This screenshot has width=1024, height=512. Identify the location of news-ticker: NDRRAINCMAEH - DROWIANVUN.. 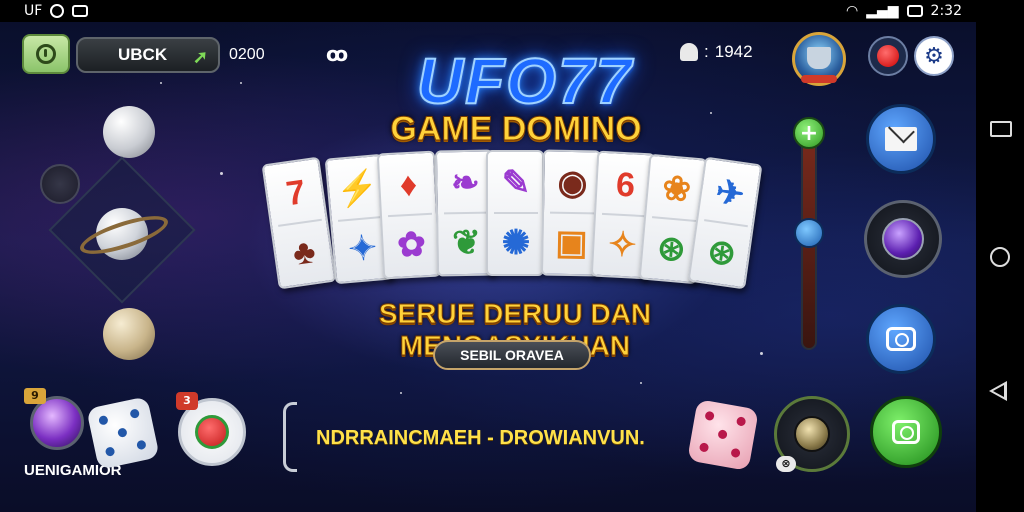
(480, 438).